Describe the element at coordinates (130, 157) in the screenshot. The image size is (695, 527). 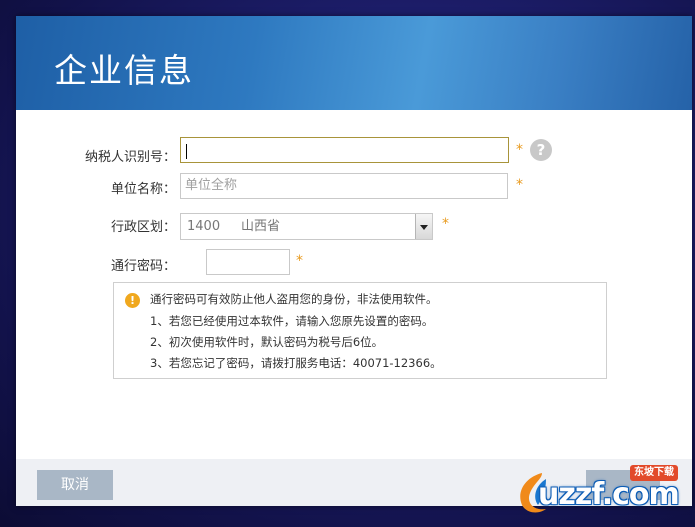
I see `taxpayer-id-label: 纳税人识别号：` at that location.